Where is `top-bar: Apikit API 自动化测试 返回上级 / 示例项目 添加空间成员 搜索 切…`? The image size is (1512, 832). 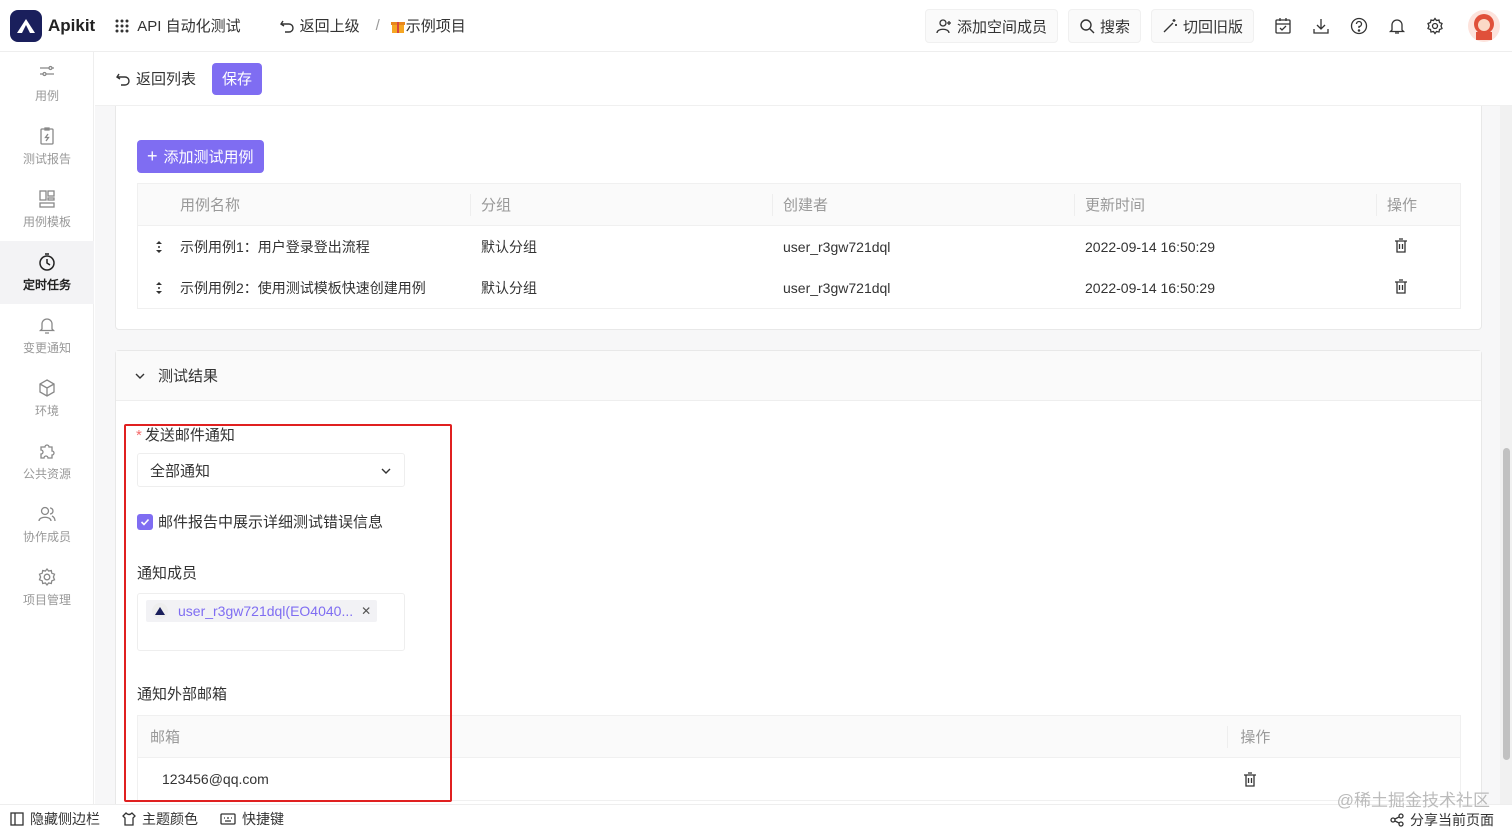 top-bar: Apikit API 自动化测试 返回上级 / 示例项目 添加空间成员 搜索 切… is located at coordinates (756, 26).